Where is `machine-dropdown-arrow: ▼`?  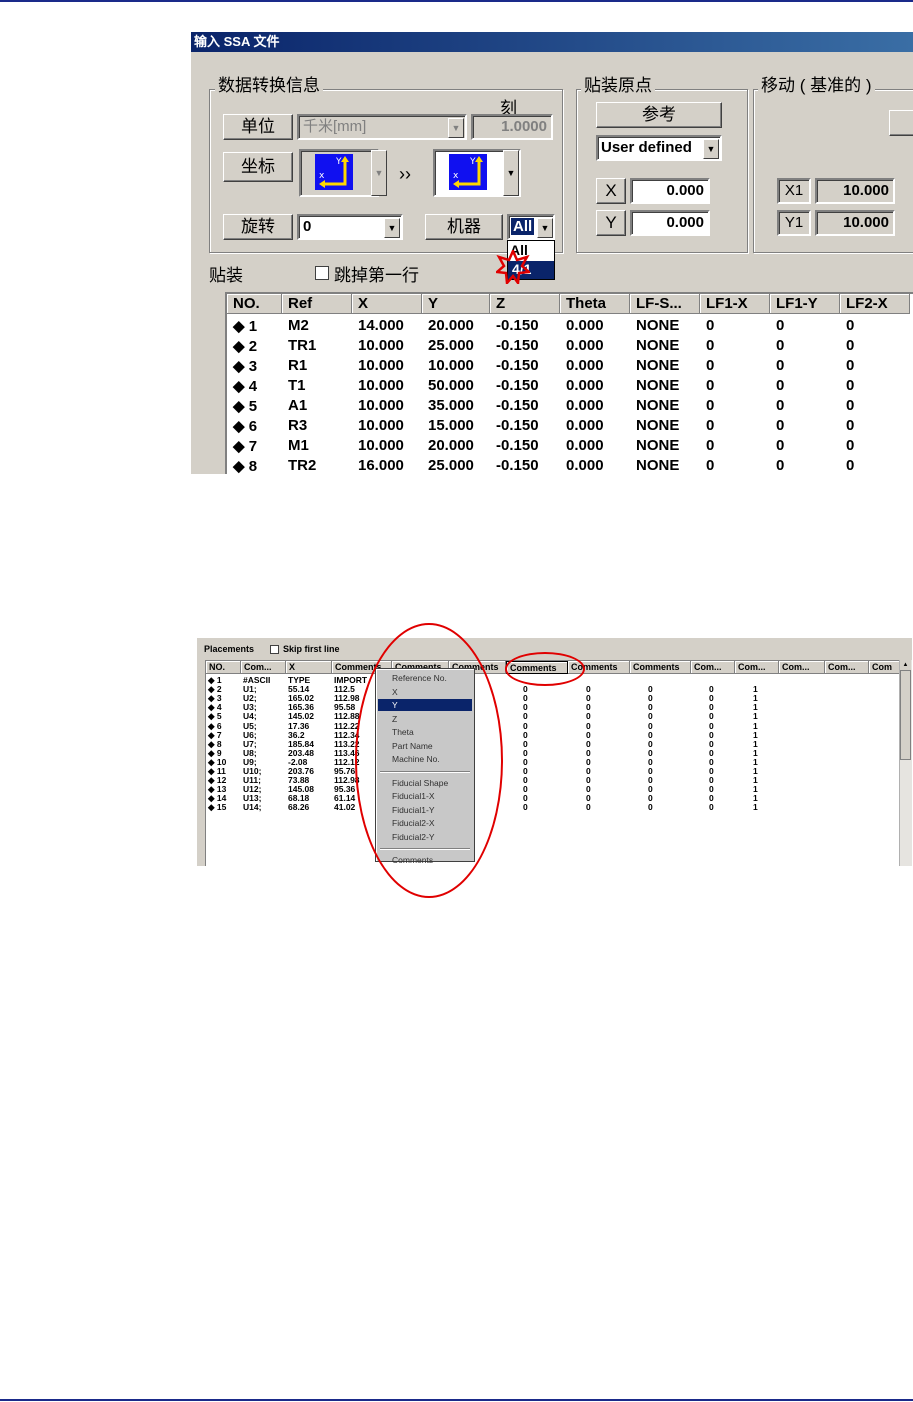
machine-dropdown-arrow: ▼ is located at coordinates (545, 228).